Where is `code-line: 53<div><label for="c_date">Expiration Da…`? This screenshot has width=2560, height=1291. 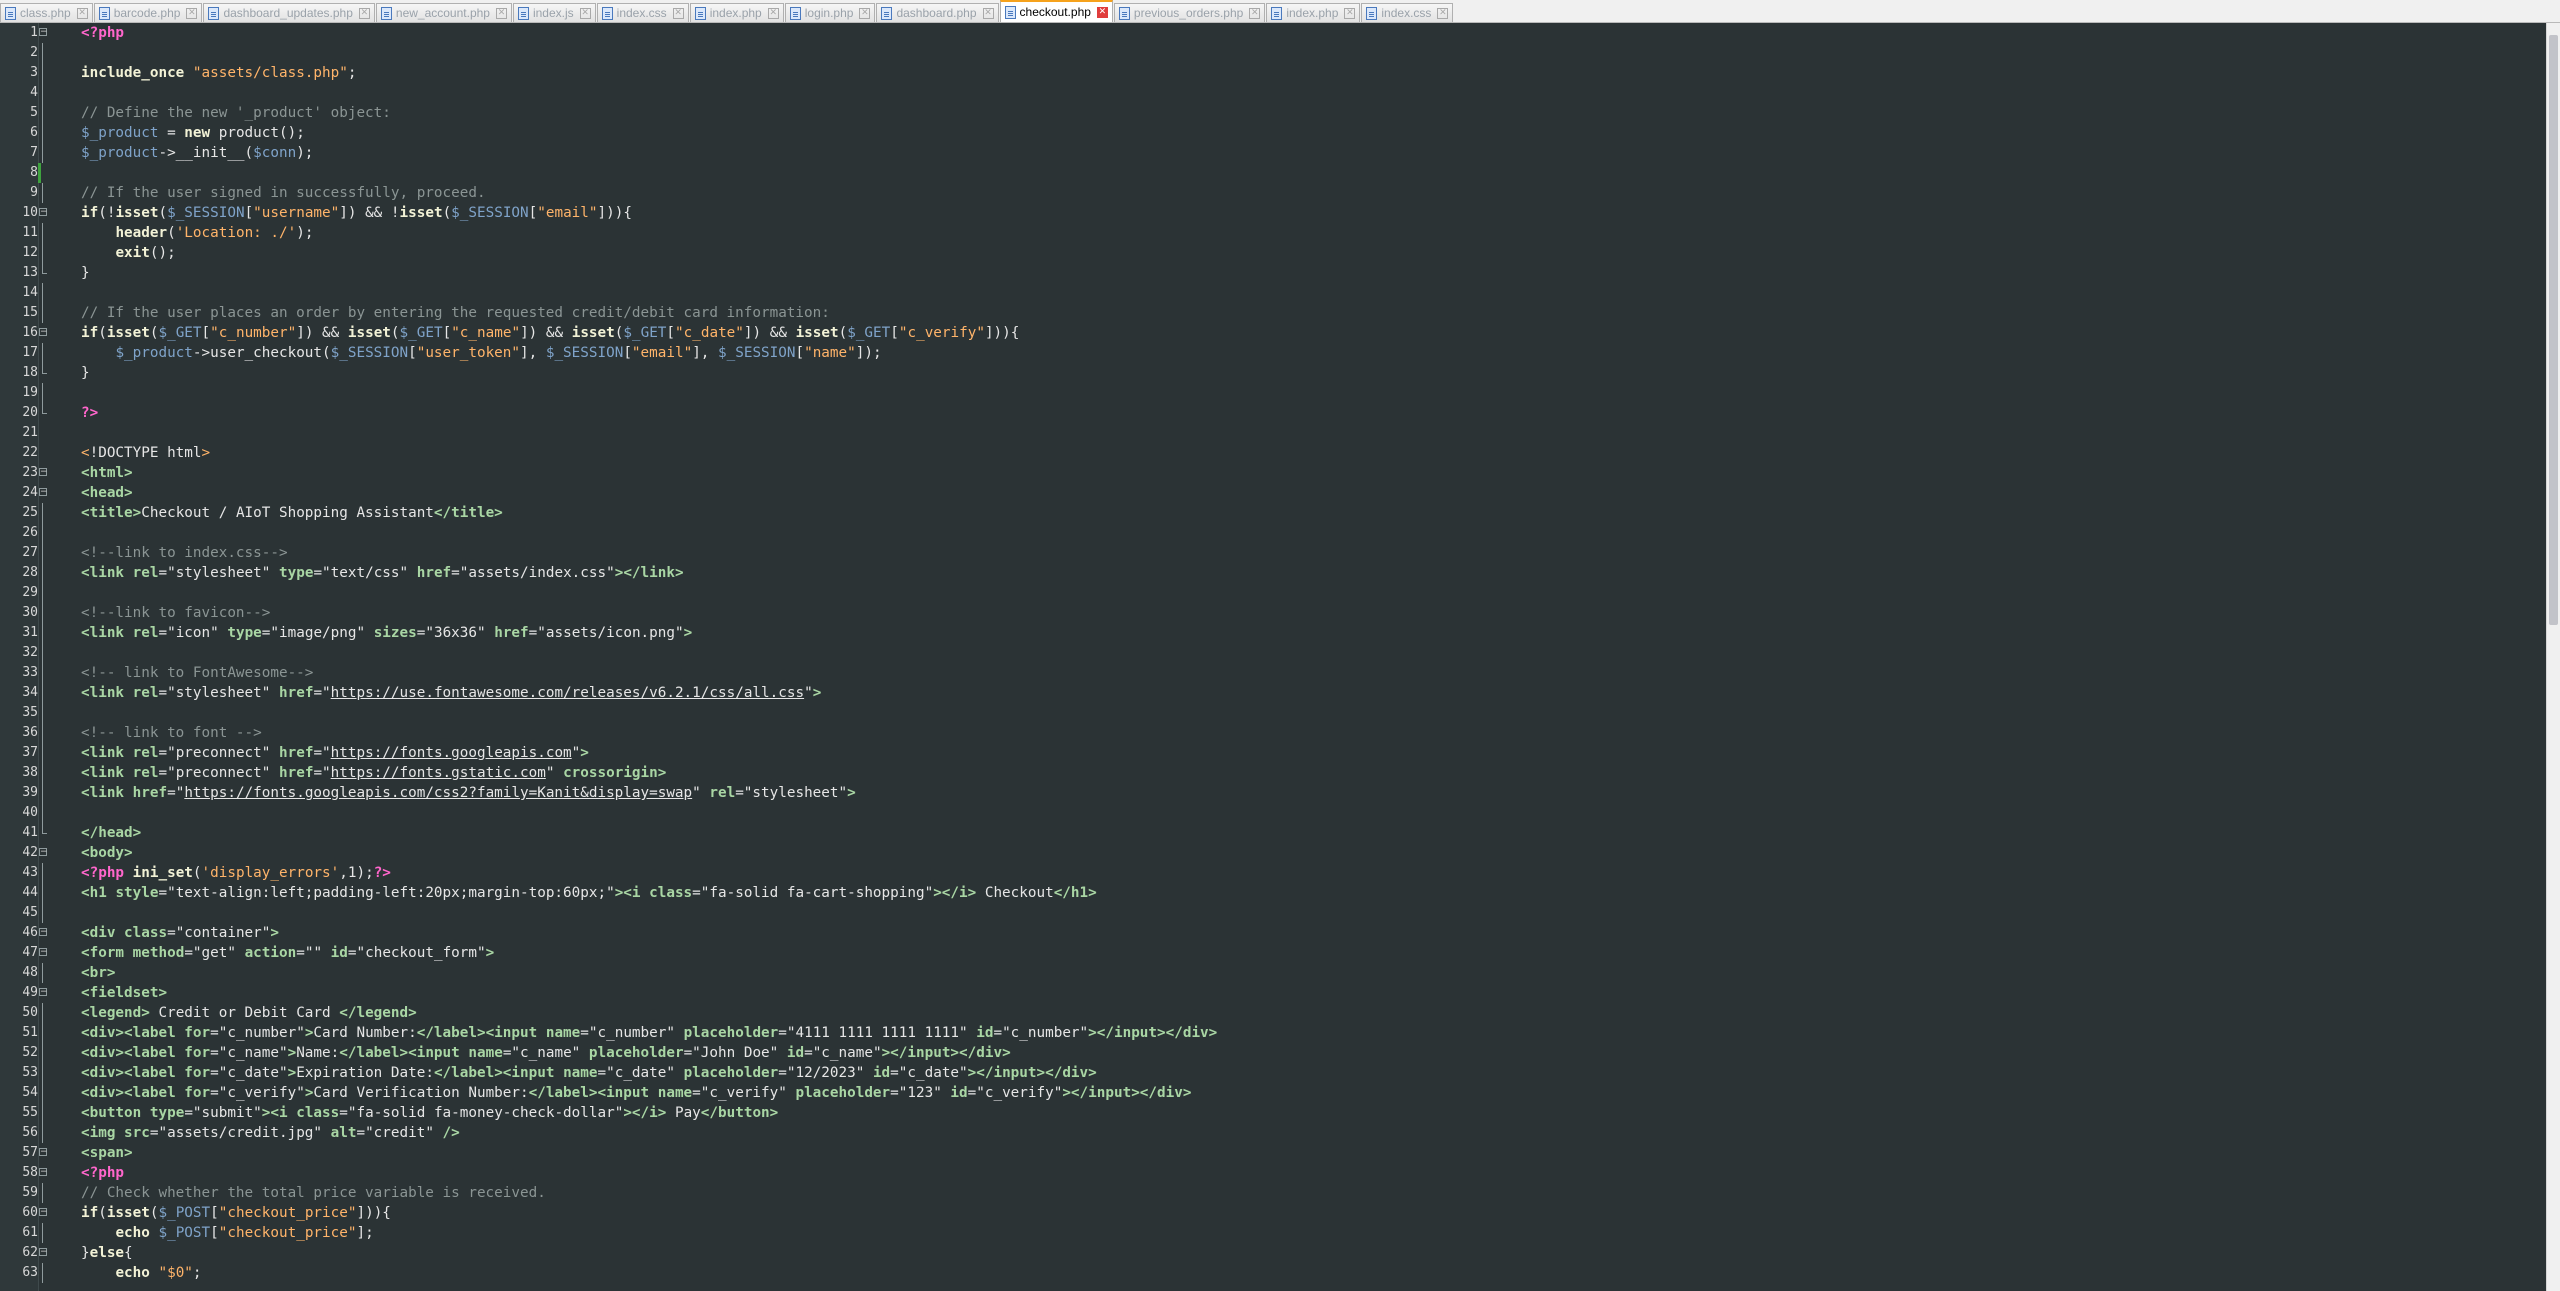 code-line: 53<div><label for="c_date">Expiration Da… is located at coordinates (1273, 1073).